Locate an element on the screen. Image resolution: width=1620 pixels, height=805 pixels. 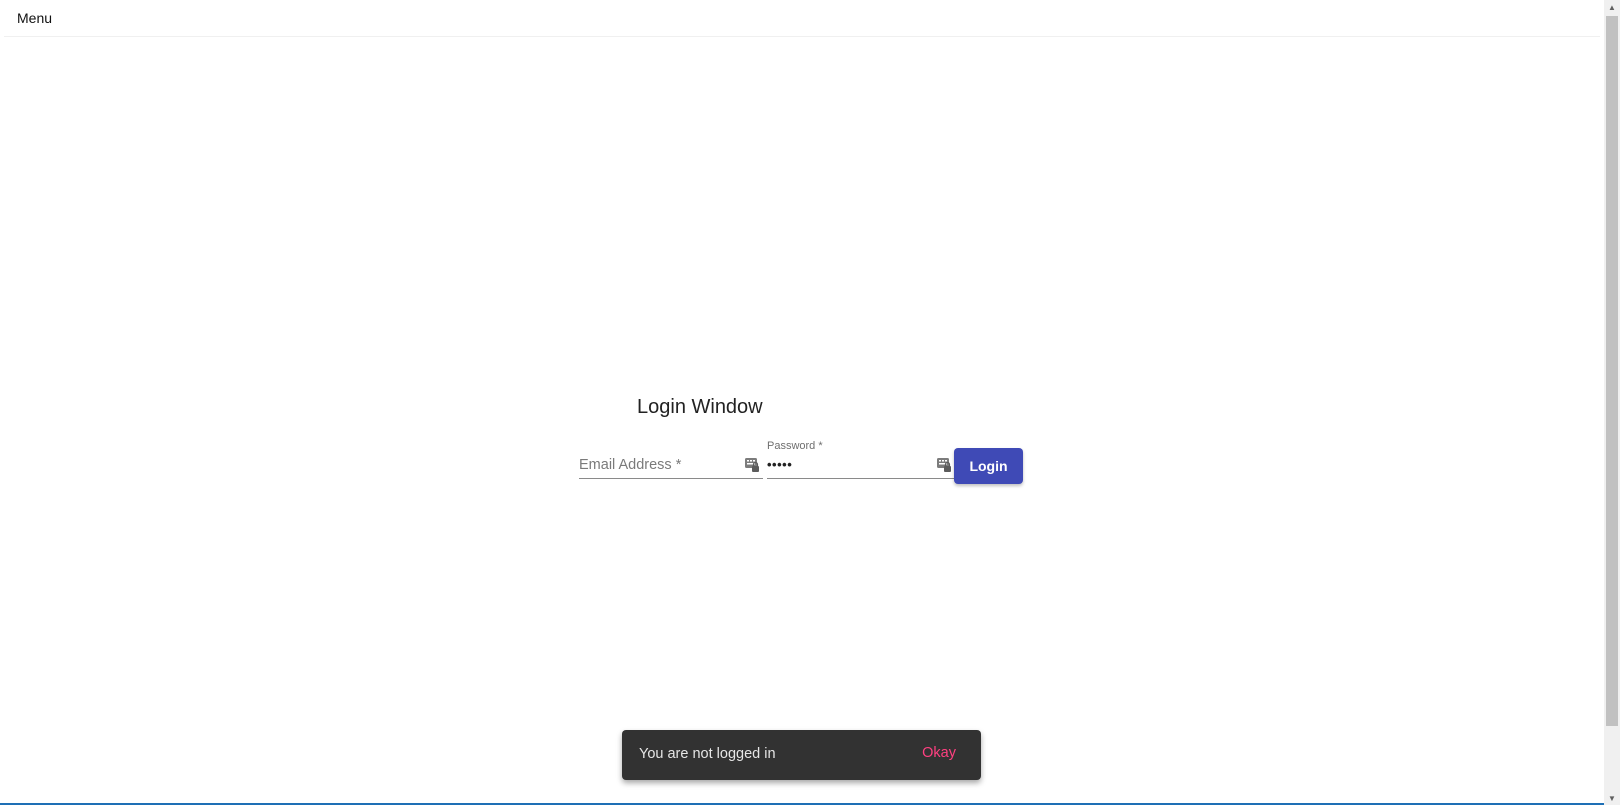
email-field: Email Address * is located at coordinates (671, 460).